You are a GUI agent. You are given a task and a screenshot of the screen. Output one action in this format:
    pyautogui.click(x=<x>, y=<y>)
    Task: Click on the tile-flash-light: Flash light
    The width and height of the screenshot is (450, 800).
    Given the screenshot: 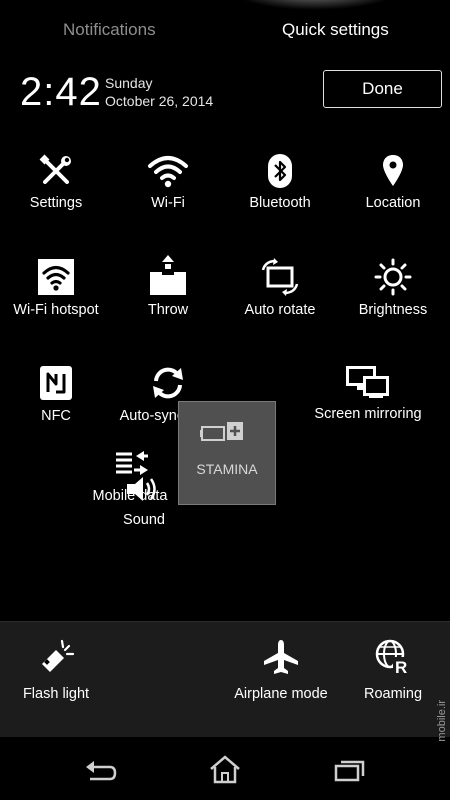 What is the action you would take?
    pyautogui.click(x=56, y=670)
    